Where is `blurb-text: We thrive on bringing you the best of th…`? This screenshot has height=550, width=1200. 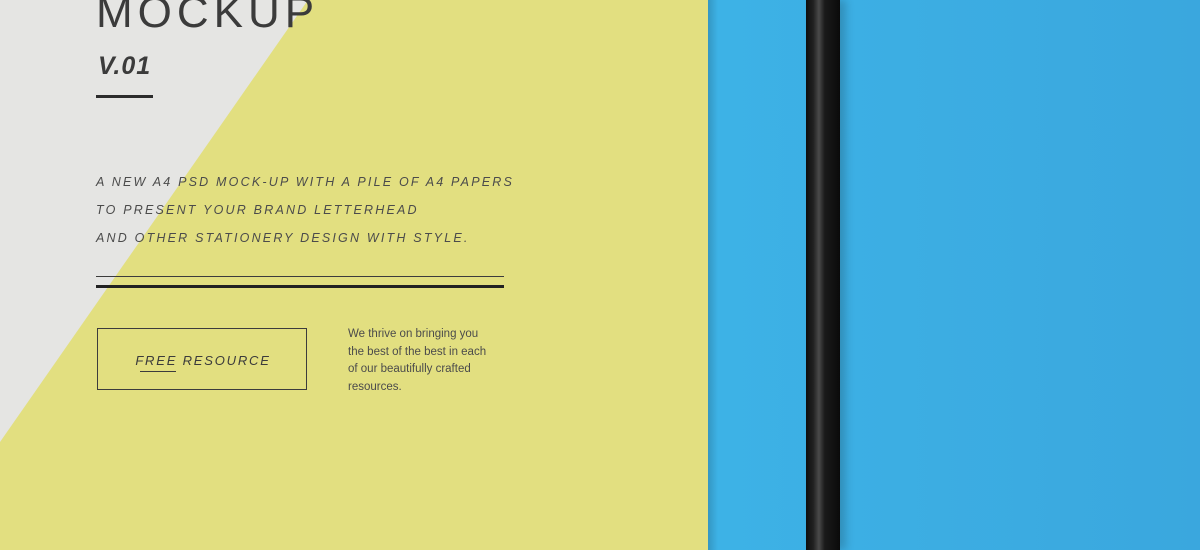
blurb-text: We thrive on bringing you the best of th… is located at coordinates (433, 361).